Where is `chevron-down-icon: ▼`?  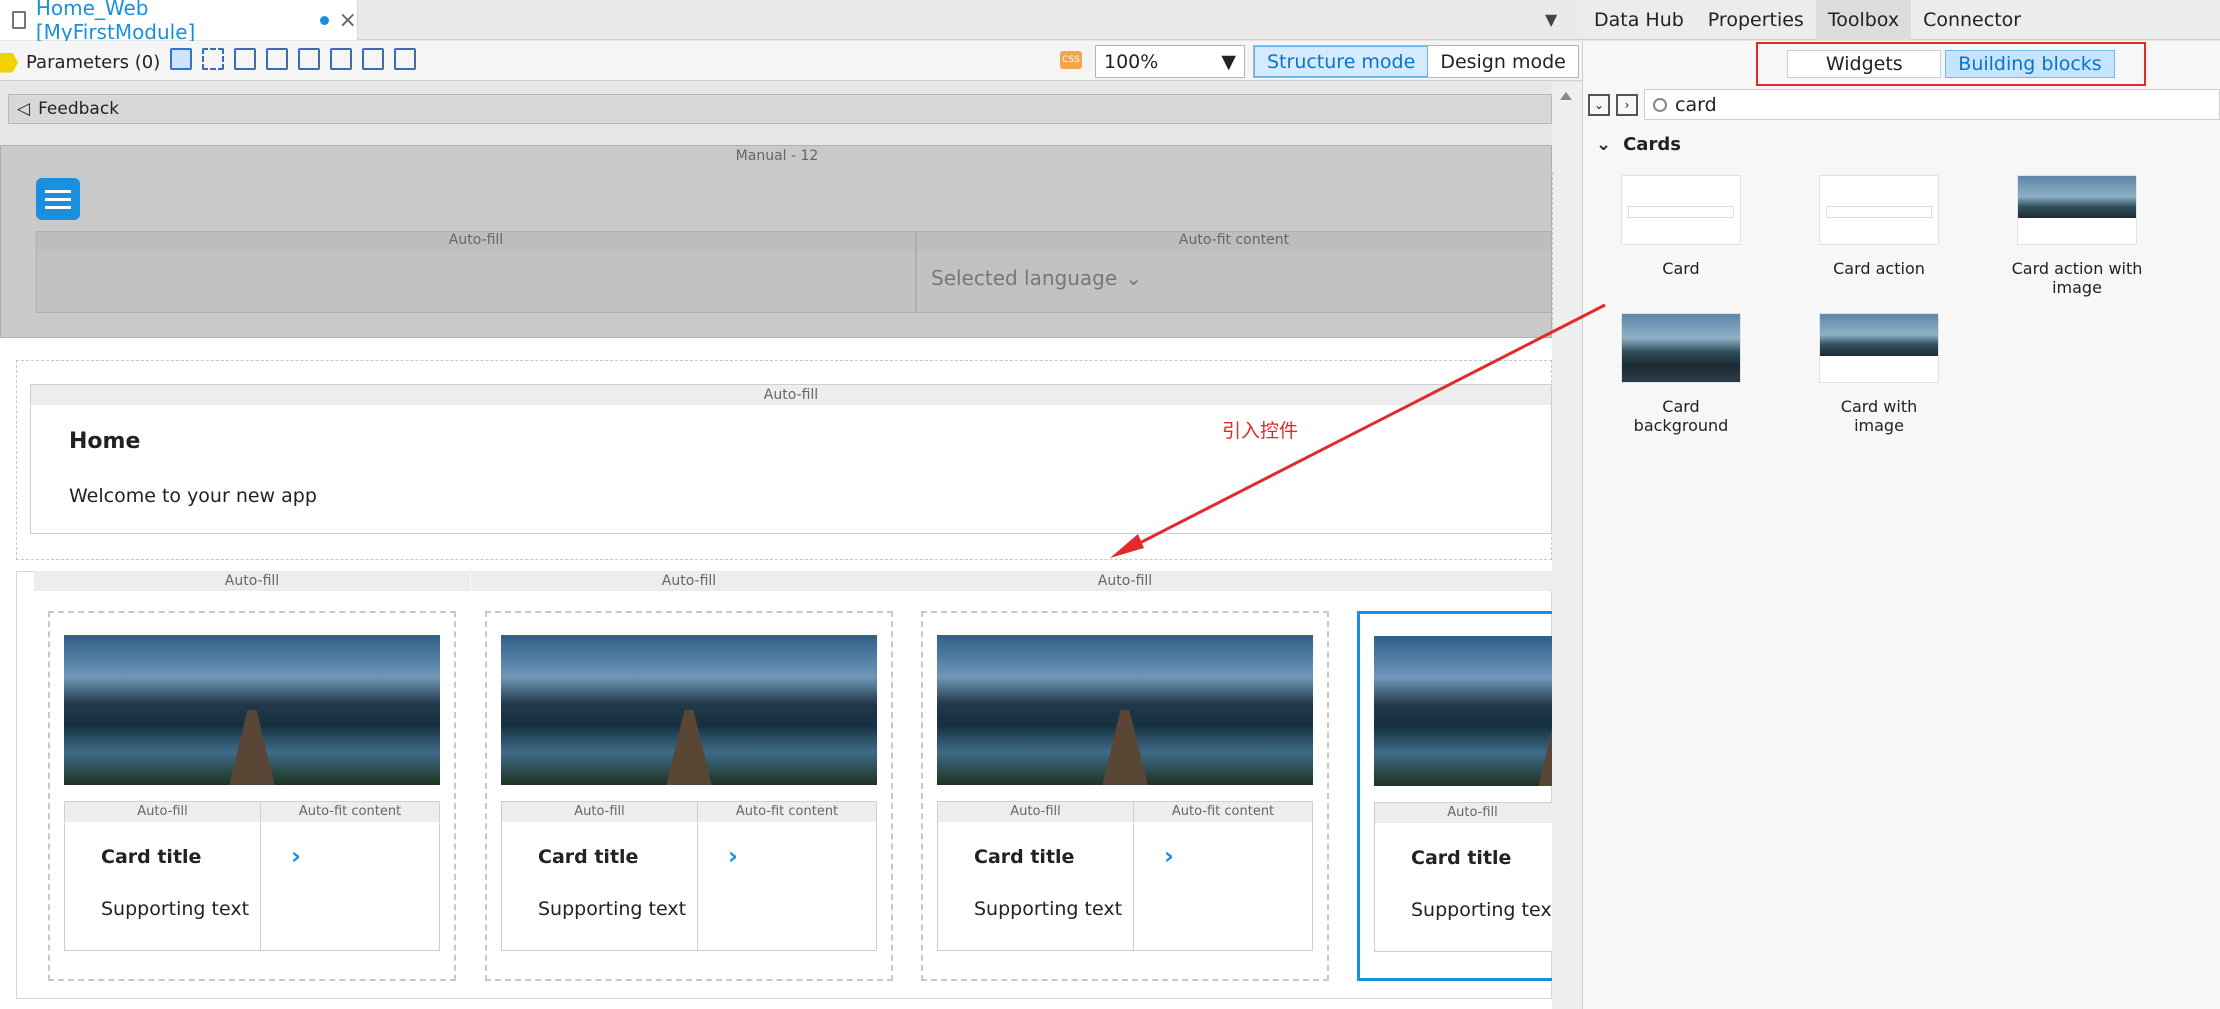
chevron-down-icon: ▼ is located at coordinates (1228, 61).